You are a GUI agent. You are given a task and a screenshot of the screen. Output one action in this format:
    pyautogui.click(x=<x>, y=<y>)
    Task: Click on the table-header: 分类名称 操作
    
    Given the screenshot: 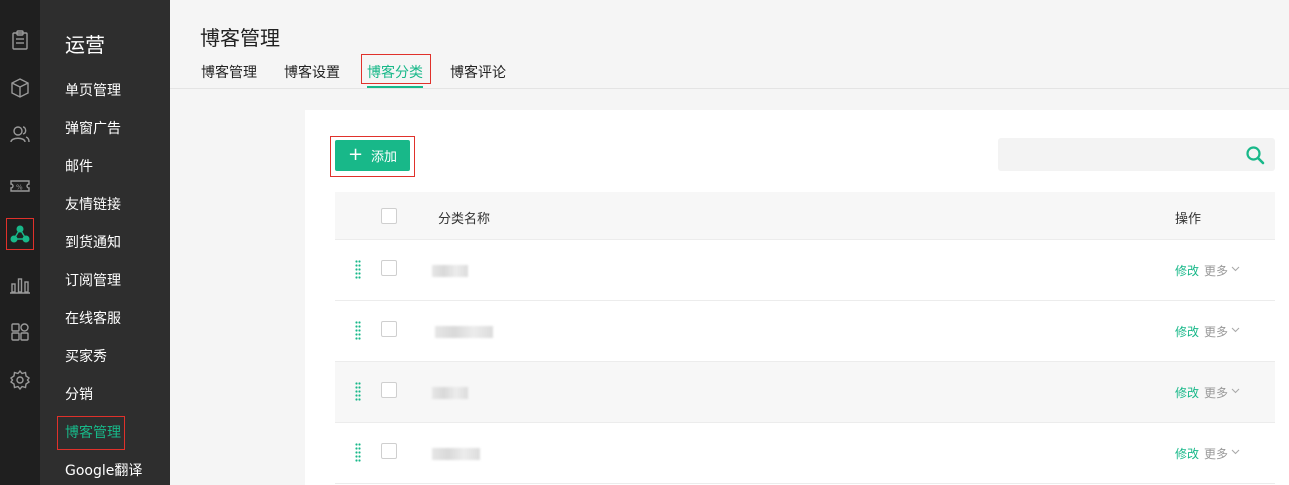 What is the action you would take?
    pyautogui.click(x=805, y=216)
    